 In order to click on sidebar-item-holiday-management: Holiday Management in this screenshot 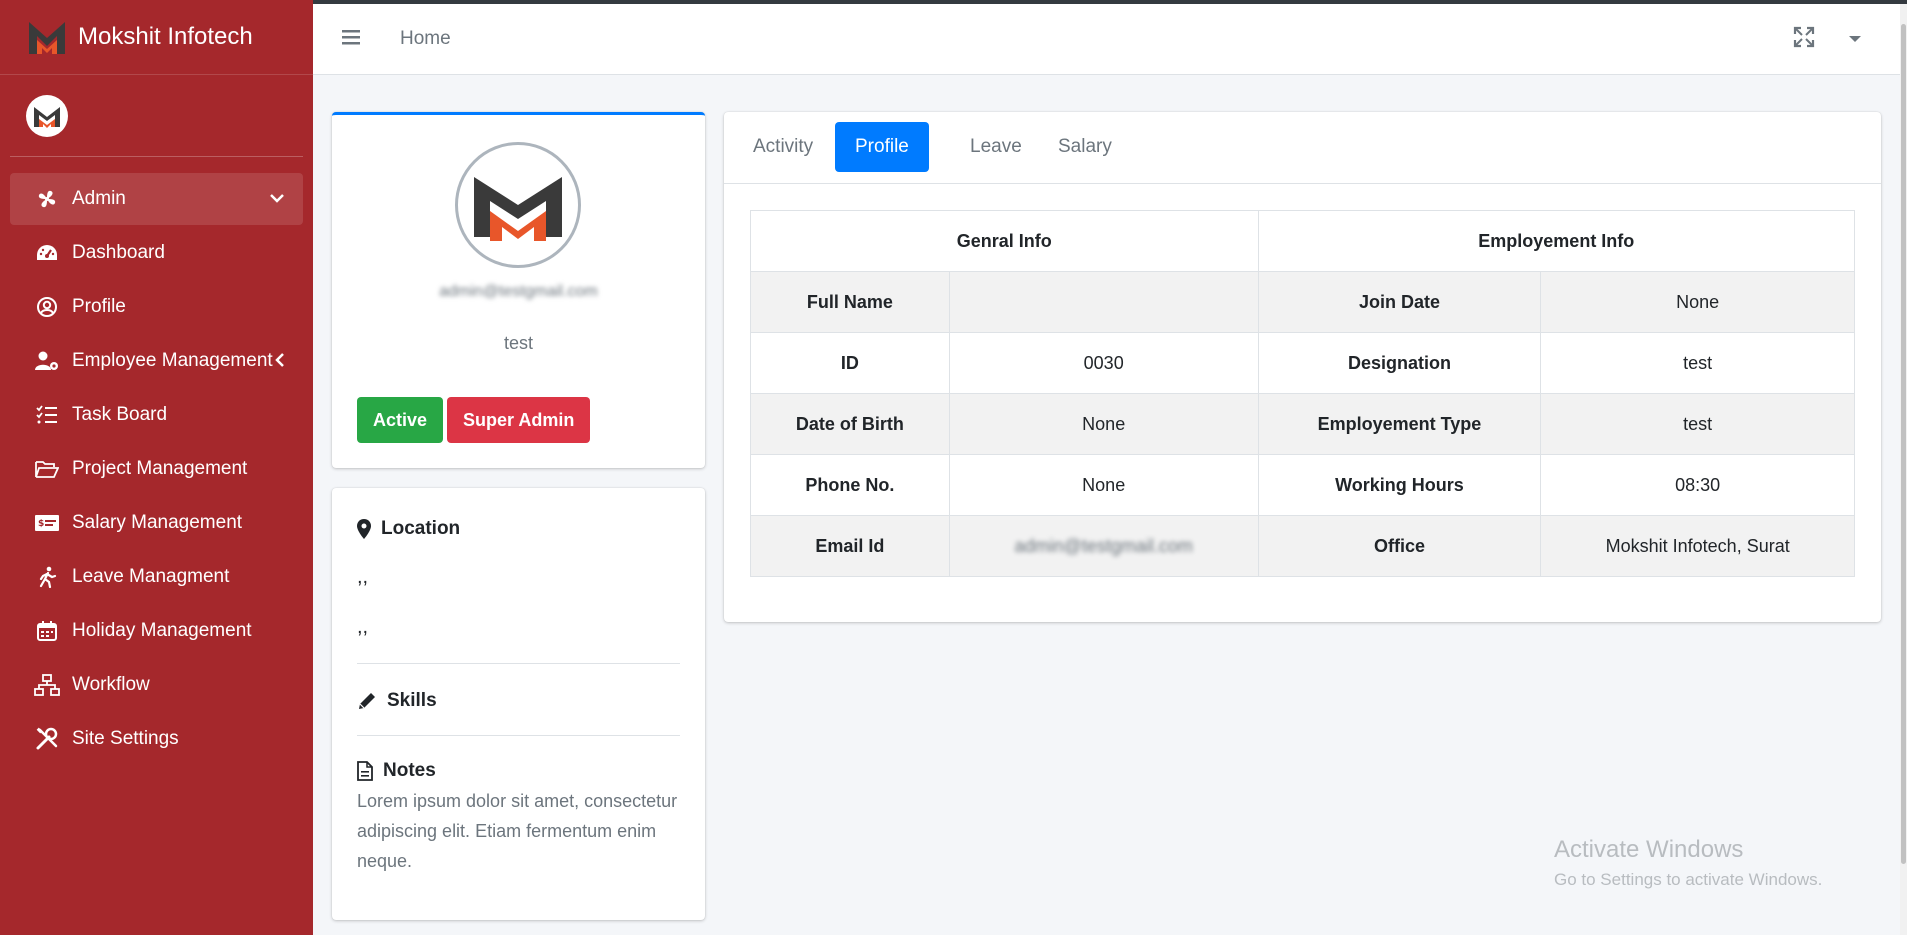, I will do `click(156, 631)`.